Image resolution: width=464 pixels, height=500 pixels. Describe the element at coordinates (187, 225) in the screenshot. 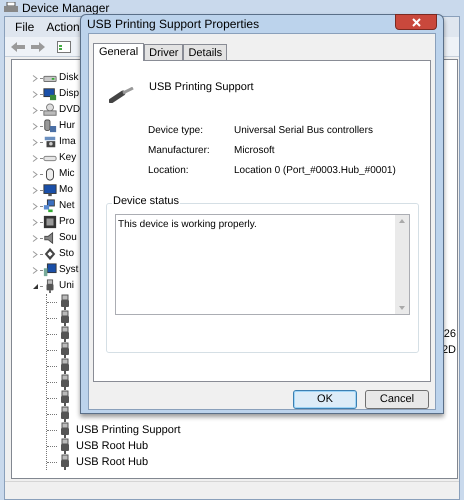

I see `status-text: This device is working properly.` at that location.